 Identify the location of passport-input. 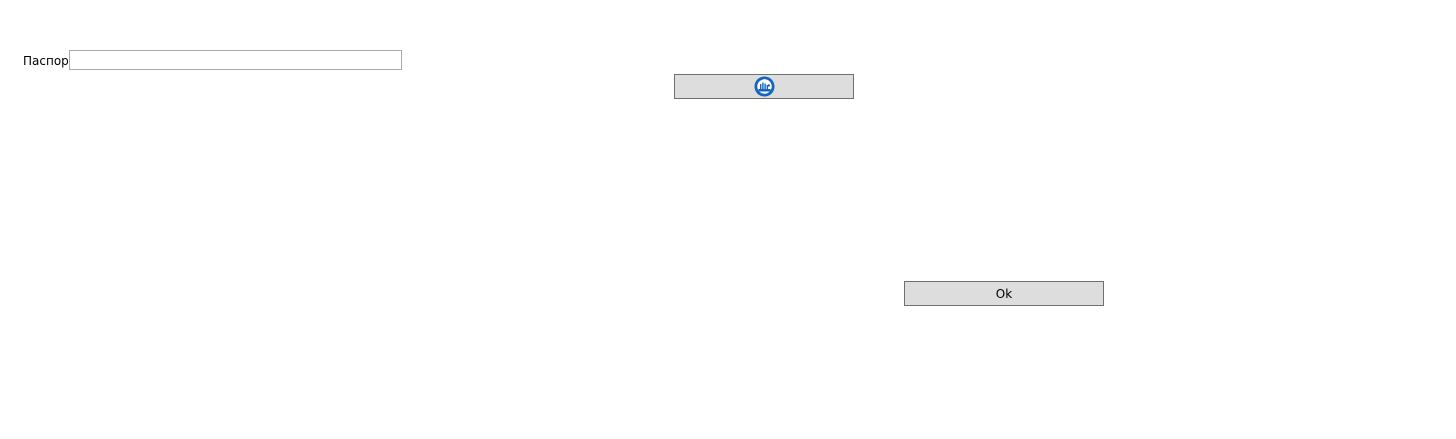
(235, 60).